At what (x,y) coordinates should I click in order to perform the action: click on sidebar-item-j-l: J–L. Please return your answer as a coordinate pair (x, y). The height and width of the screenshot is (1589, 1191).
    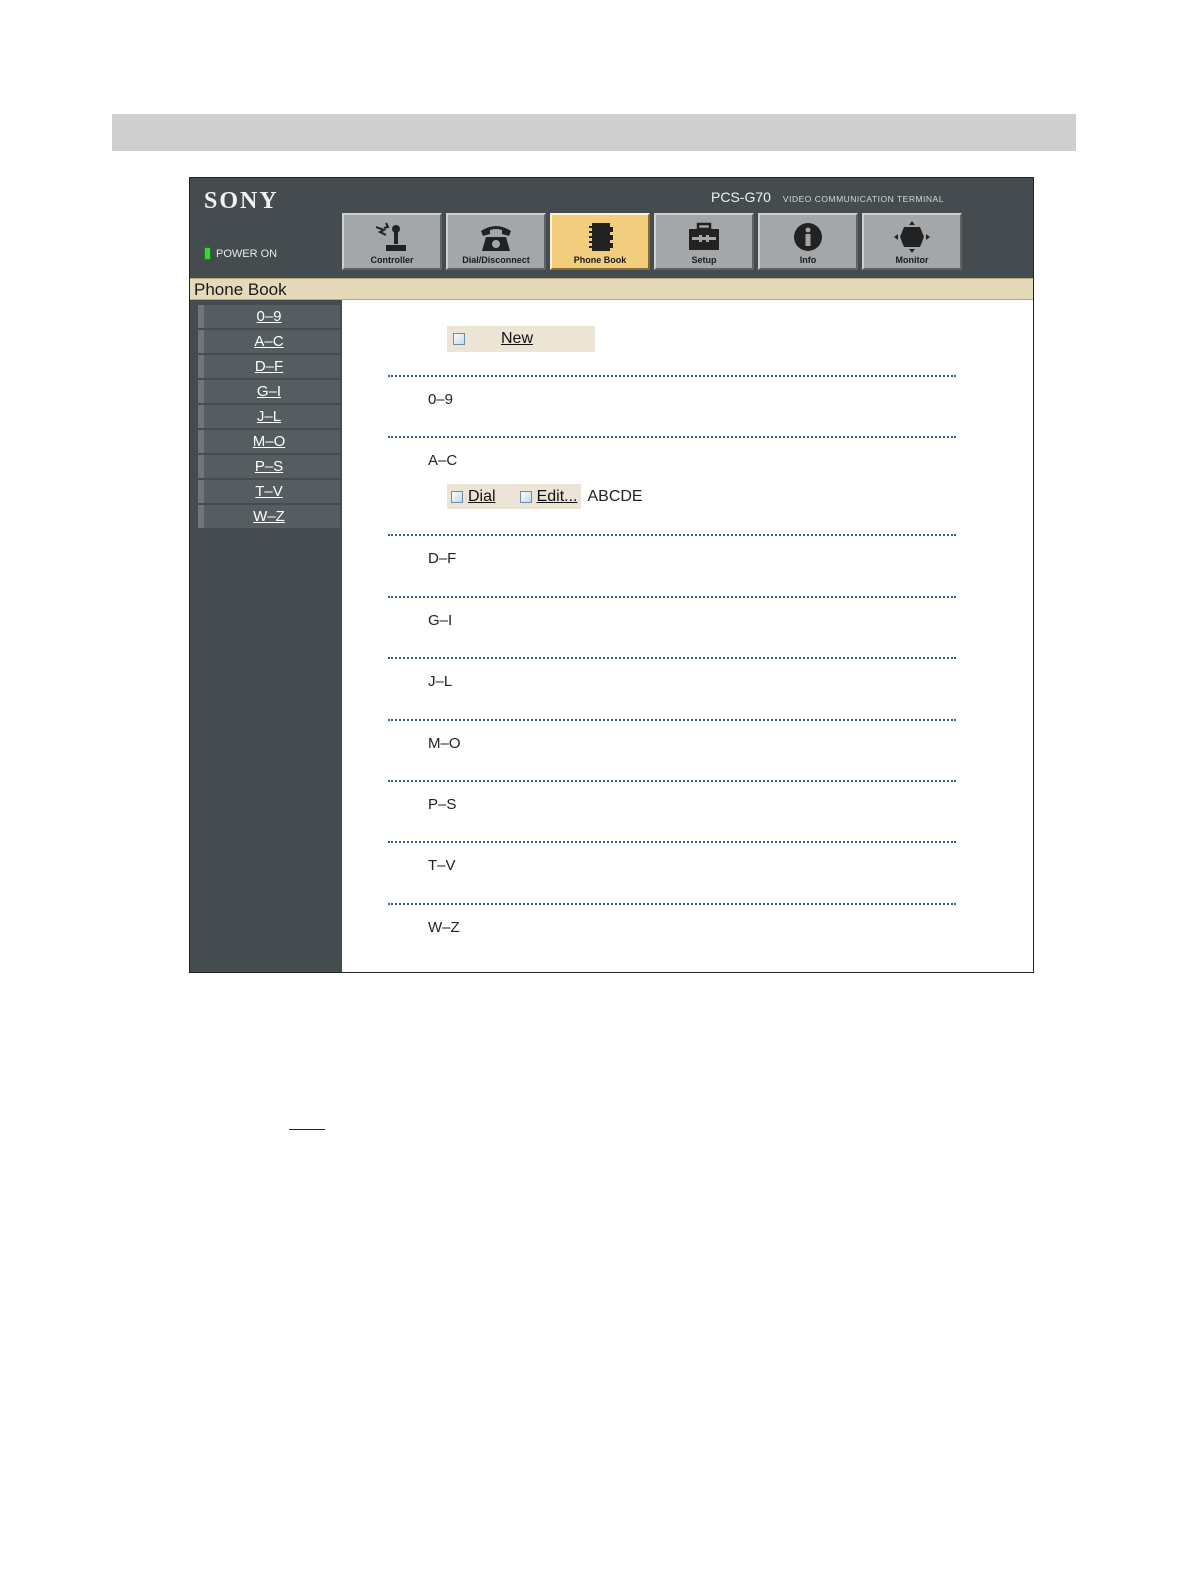
    Looking at the image, I should click on (269, 416).